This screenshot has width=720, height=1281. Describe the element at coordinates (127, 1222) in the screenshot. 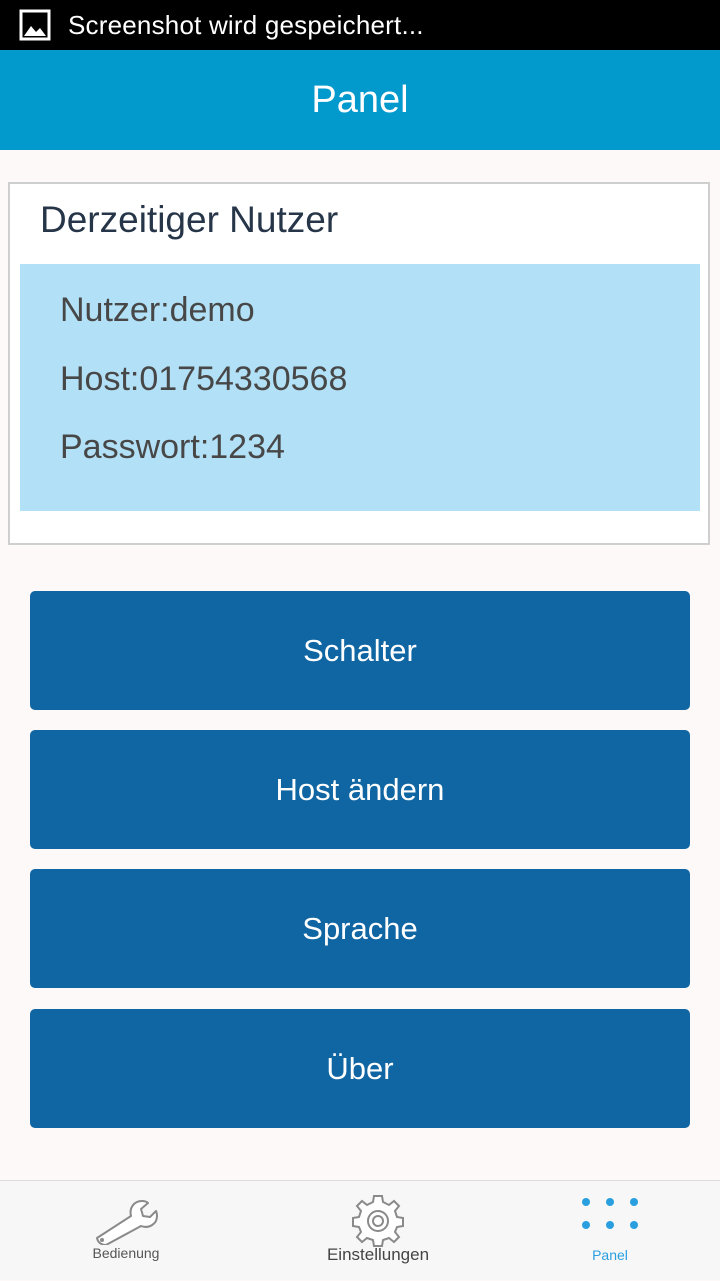

I see `wrench-icon` at that location.